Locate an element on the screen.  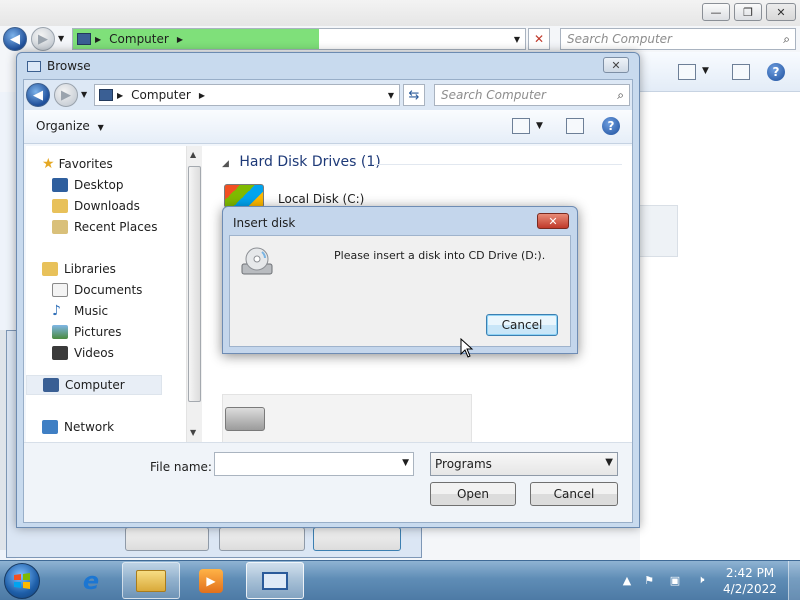
insert-disk-close-button: ✕ is located at coordinates (553, 221).